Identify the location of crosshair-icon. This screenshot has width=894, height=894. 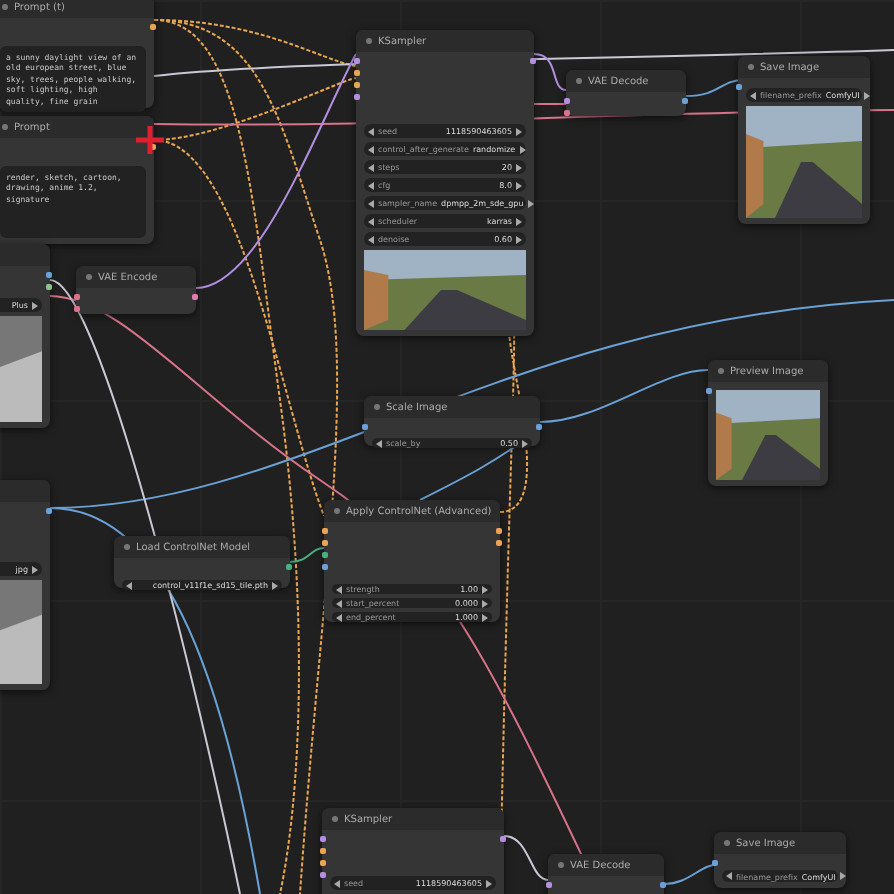
(150, 140).